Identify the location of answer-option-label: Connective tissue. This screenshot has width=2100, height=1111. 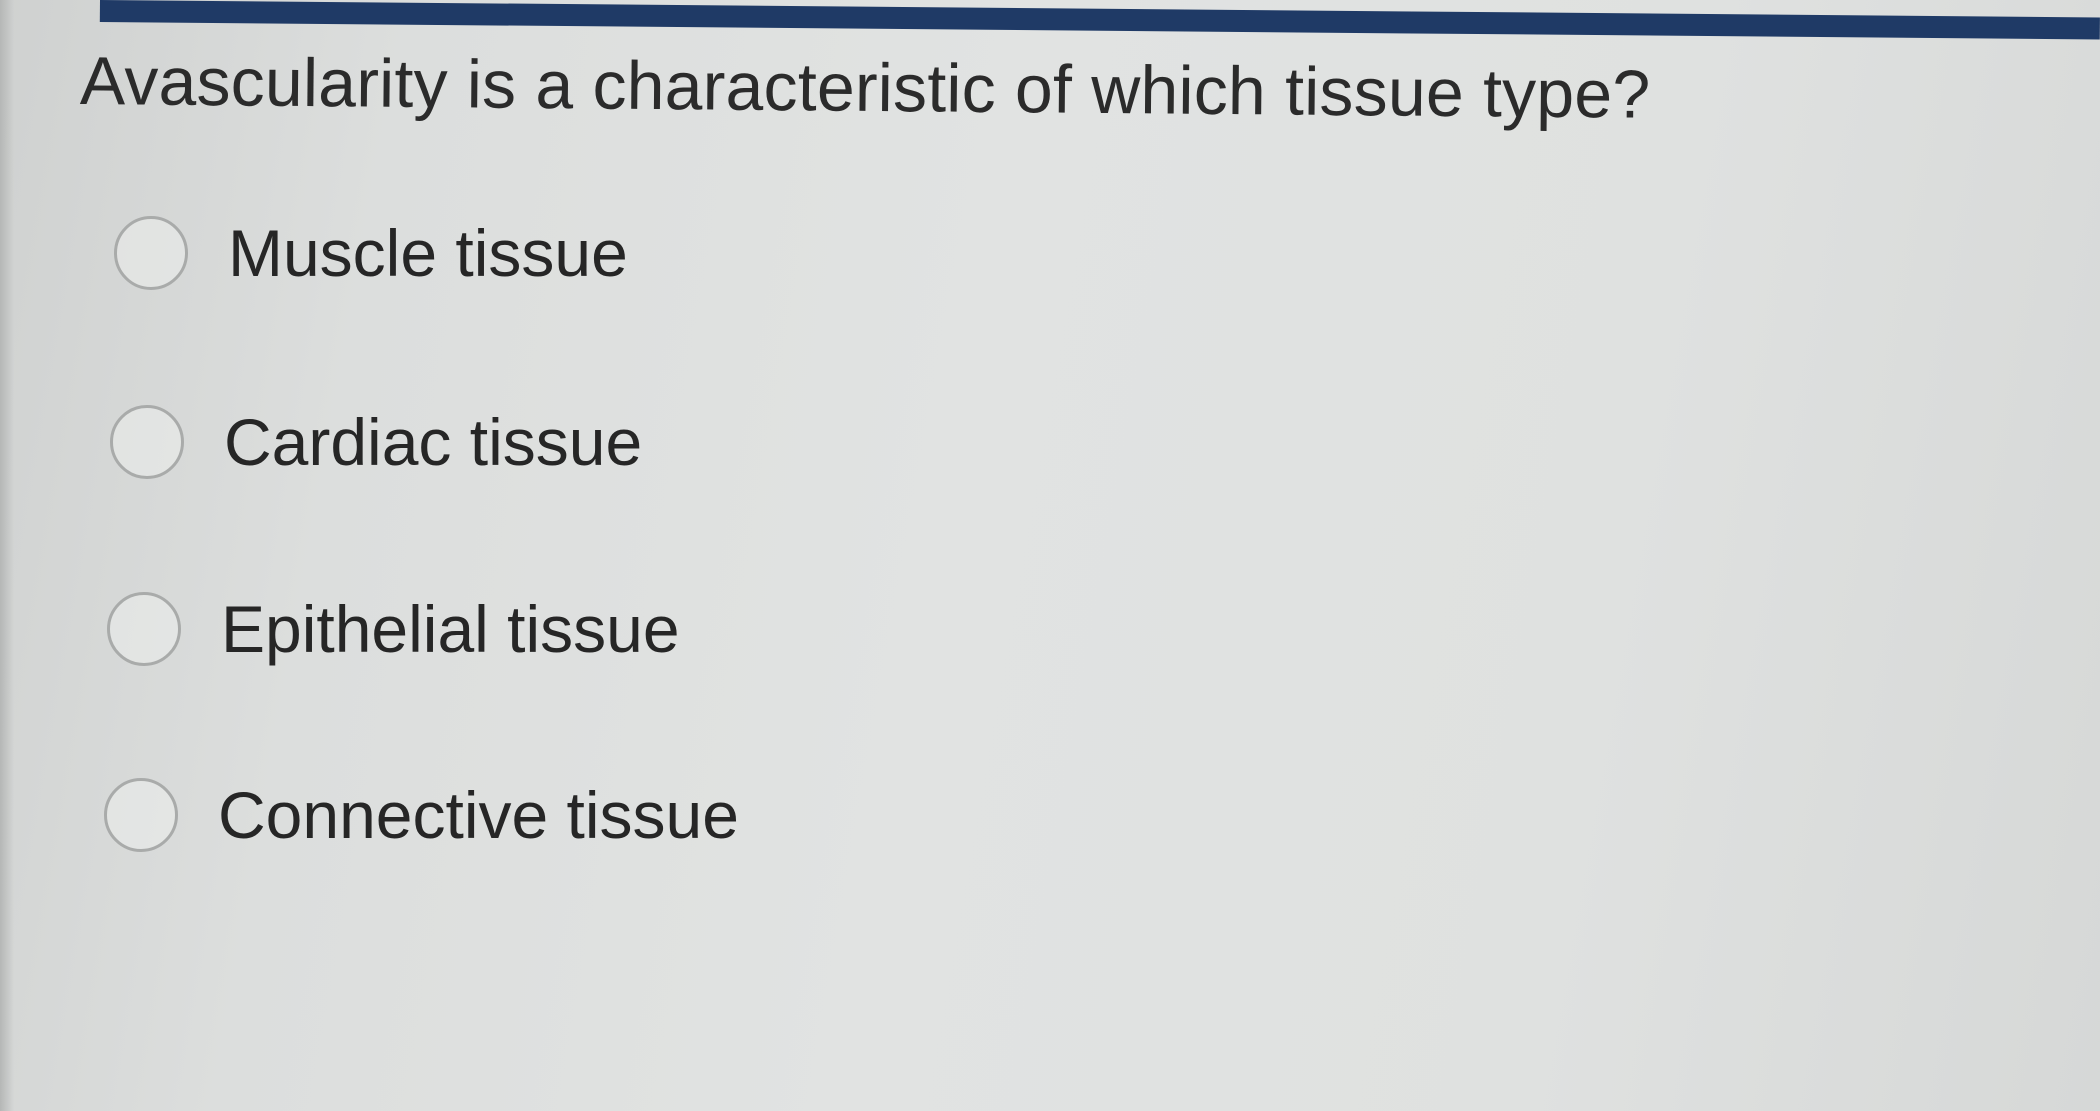
(478, 815).